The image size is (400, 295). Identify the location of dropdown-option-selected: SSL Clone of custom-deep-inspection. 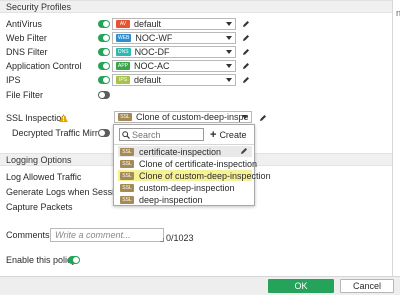
(194, 175).